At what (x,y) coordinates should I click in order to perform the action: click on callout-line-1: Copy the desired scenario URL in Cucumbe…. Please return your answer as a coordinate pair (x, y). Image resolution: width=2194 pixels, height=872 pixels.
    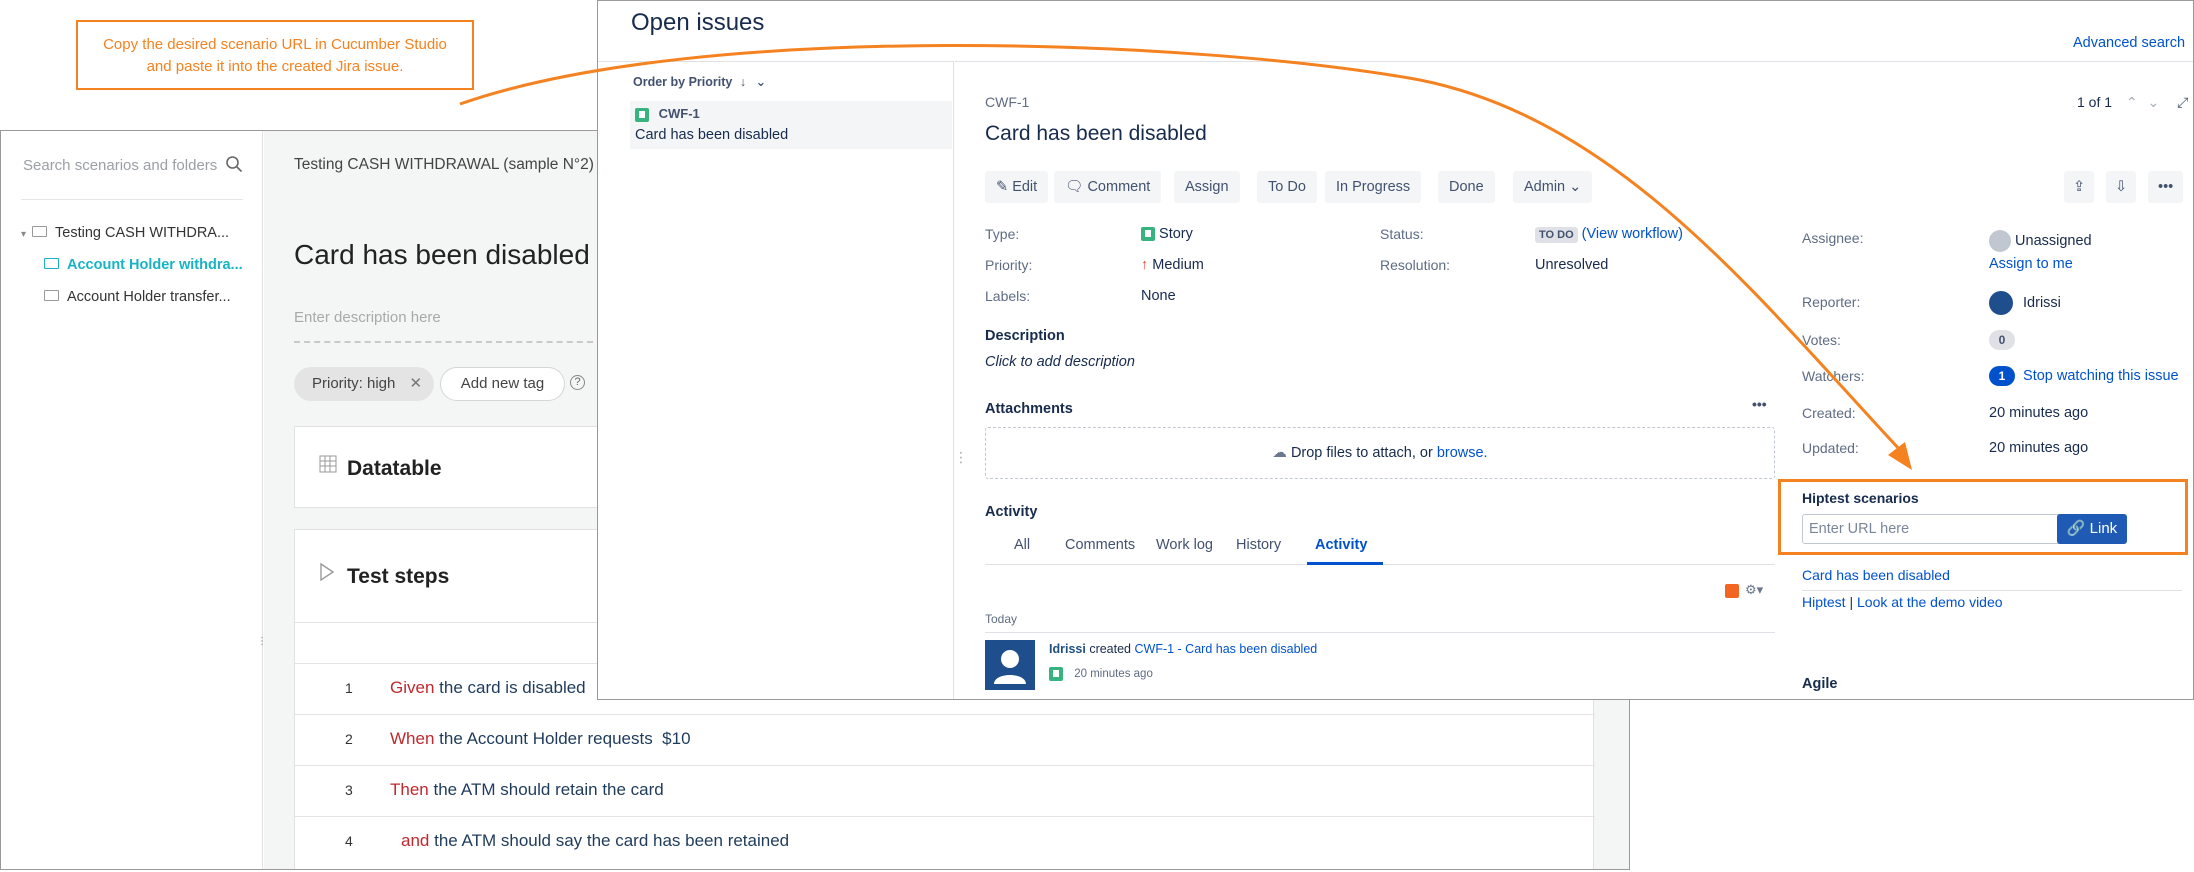
    Looking at the image, I should click on (275, 44).